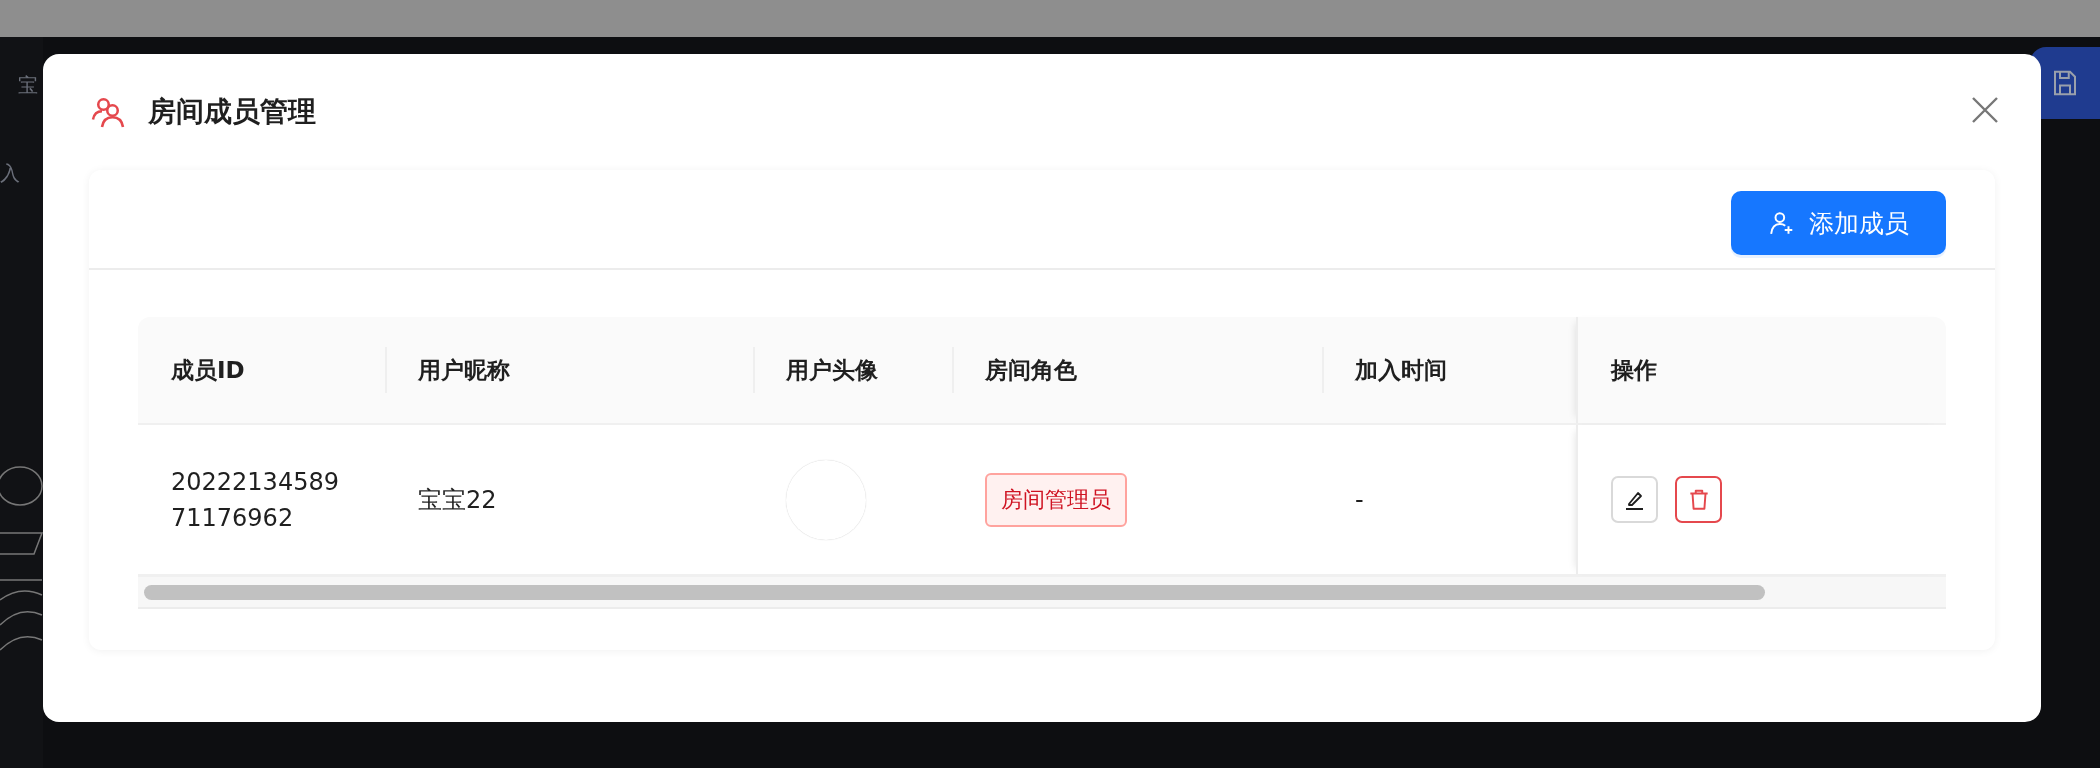  I want to click on scrollbar-thumb, so click(954, 592).